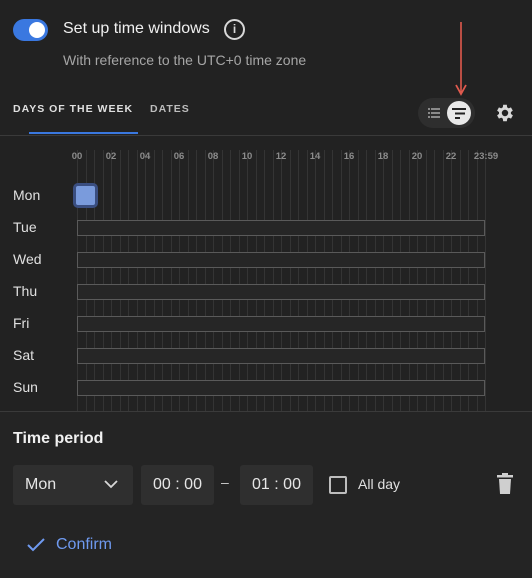 This screenshot has width=532, height=578. What do you see at coordinates (383, 156) in the screenshot?
I see `hour-label: 18` at bounding box center [383, 156].